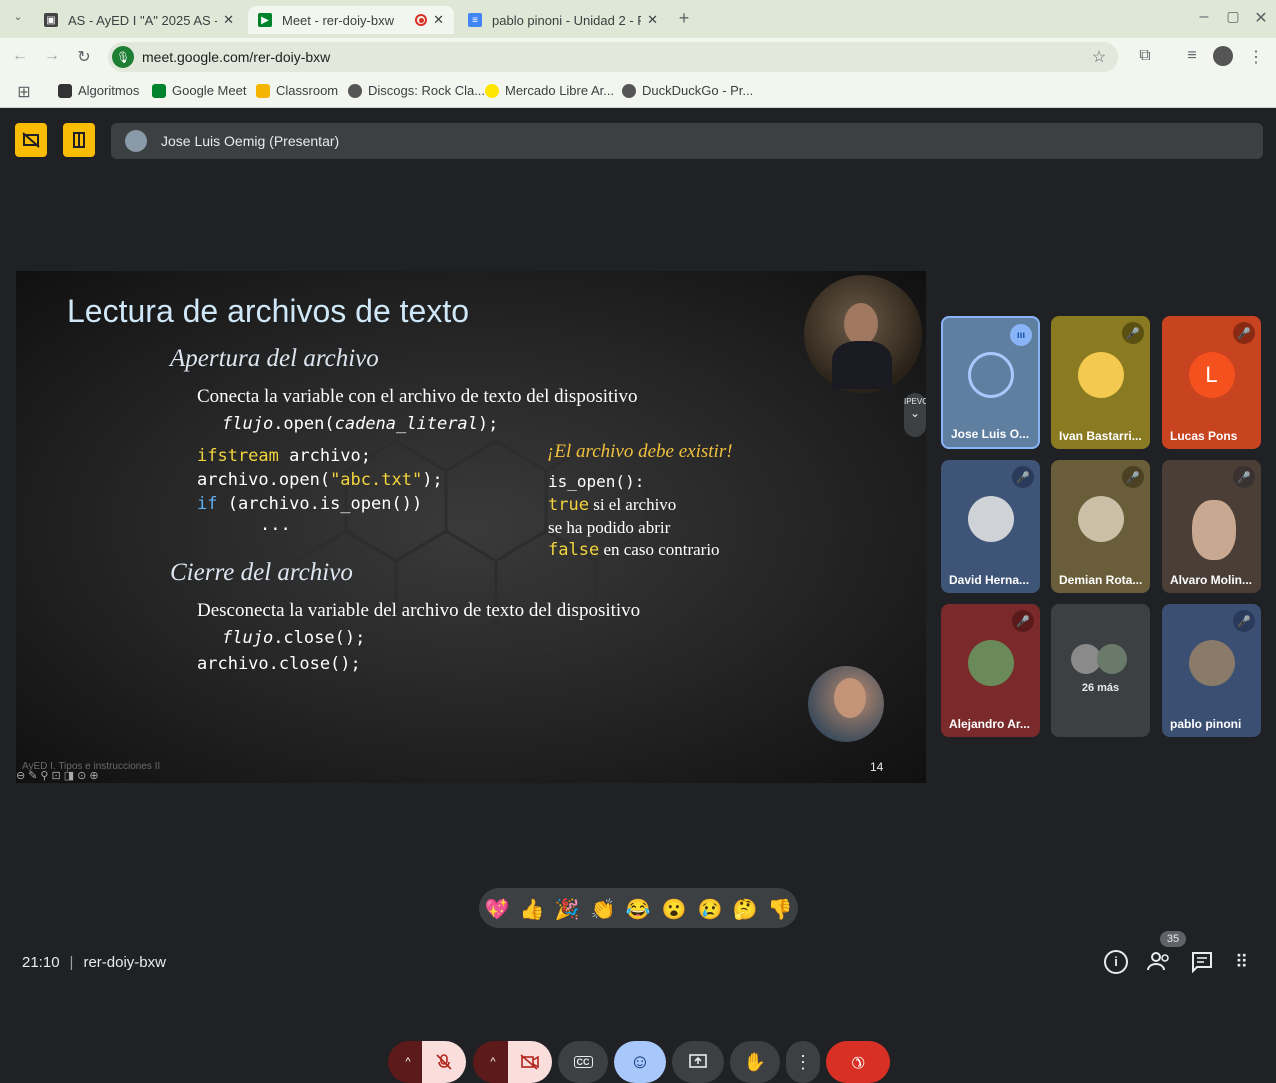 Image resolution: width=1276 pixels, height=1083 pixels. What do you see at coordinates (406, 424) in the screenshot?
I see `code-token: cadena_literal` at bounding box center [406, 424].